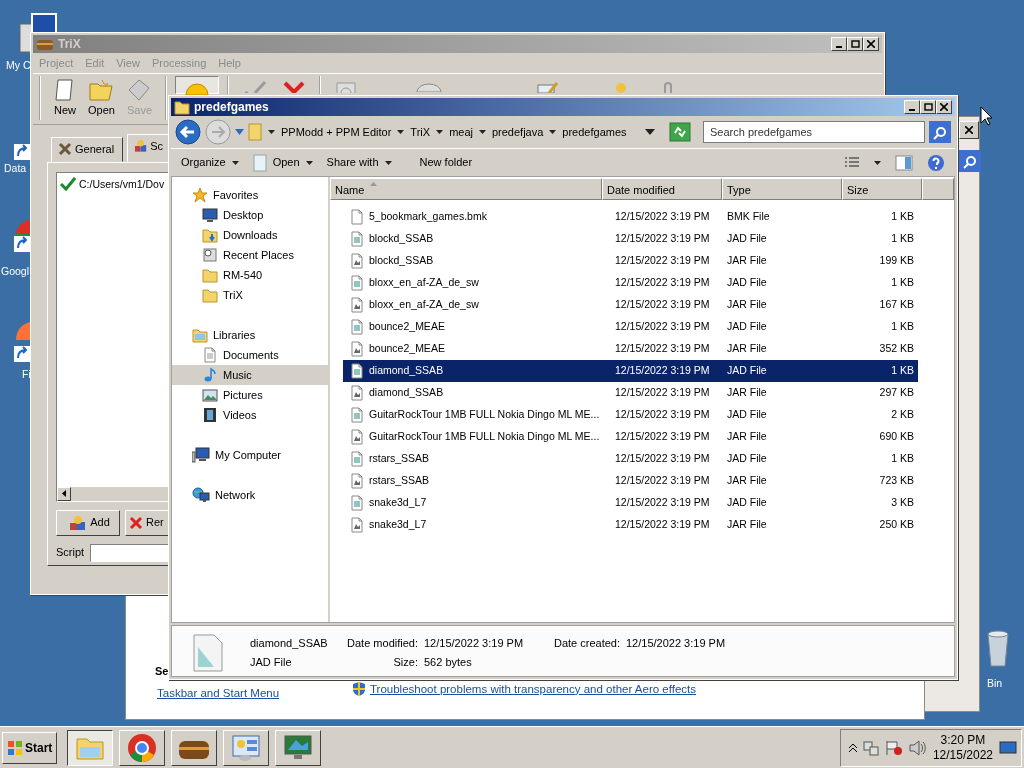 Image resolution: width=1024 pixels, height=768 pixels. I want to click on breadcrumb-item: predefjava, so click(517, 132).